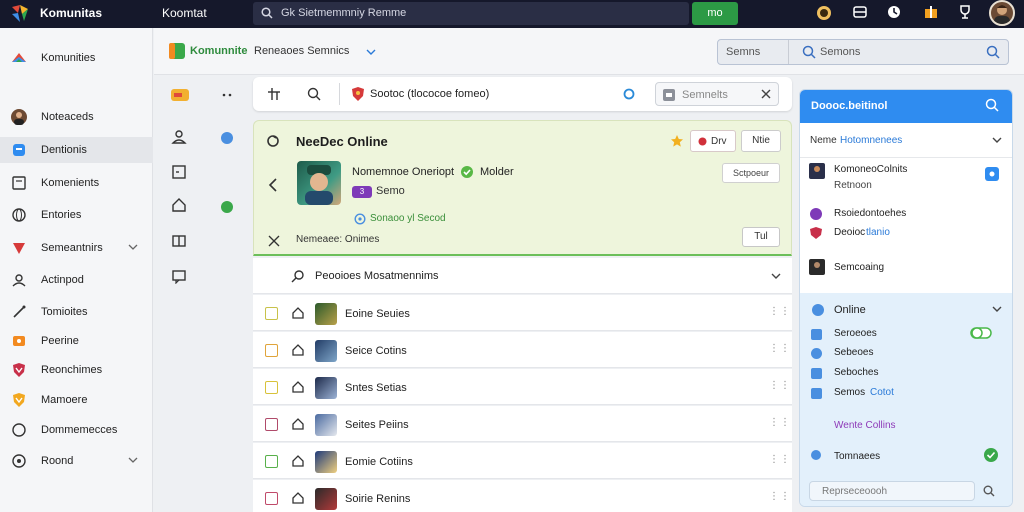 Image resolution: width=1024 pixels, height=512 pixels. Describe the element at coordinates (713, 141) in the screenshot. I see `drv-button: Drv` at that location.